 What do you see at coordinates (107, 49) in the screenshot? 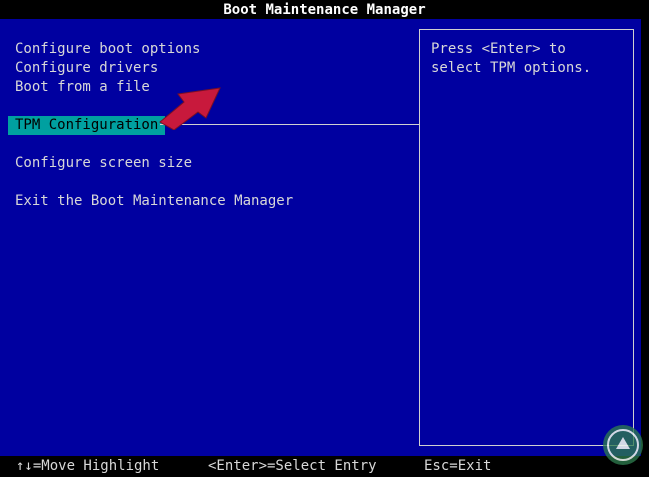
I see `menu-item-configure-boot-options: Configure boot options` at bounding box center [107, 49].